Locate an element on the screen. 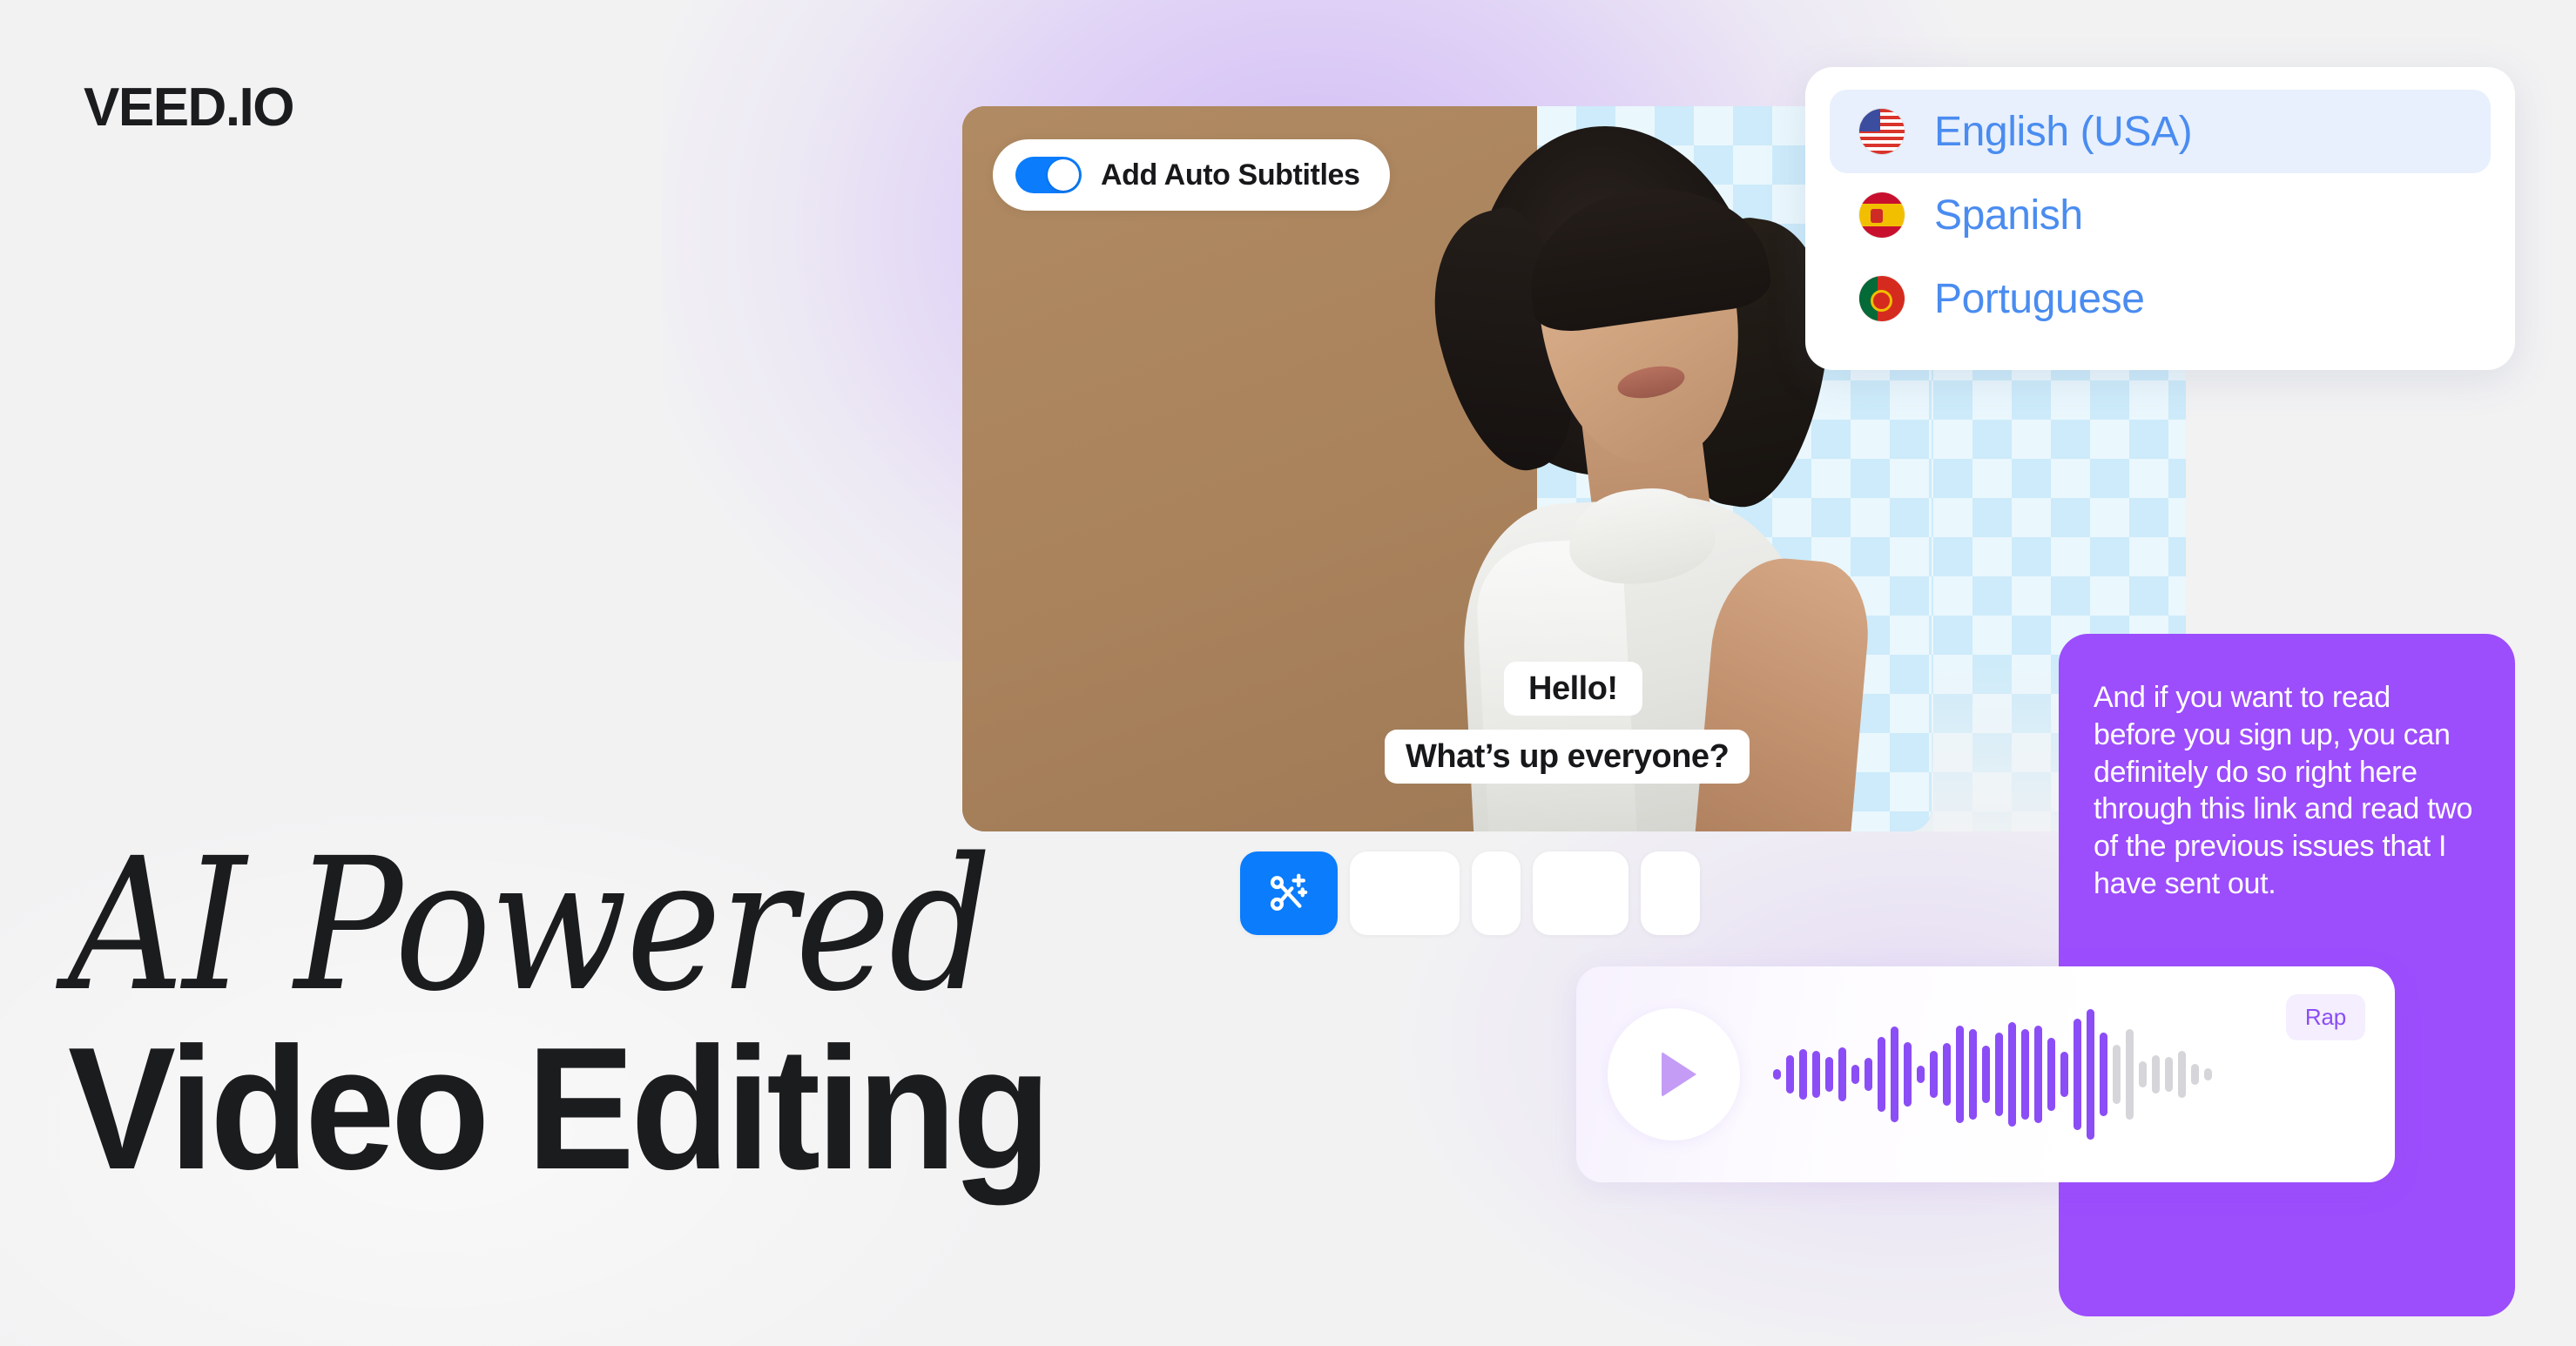 Image resolution: width=2576 pixels, height=1346 pixels. language-option-label: Spanish is located at coordinates (2008, 215).